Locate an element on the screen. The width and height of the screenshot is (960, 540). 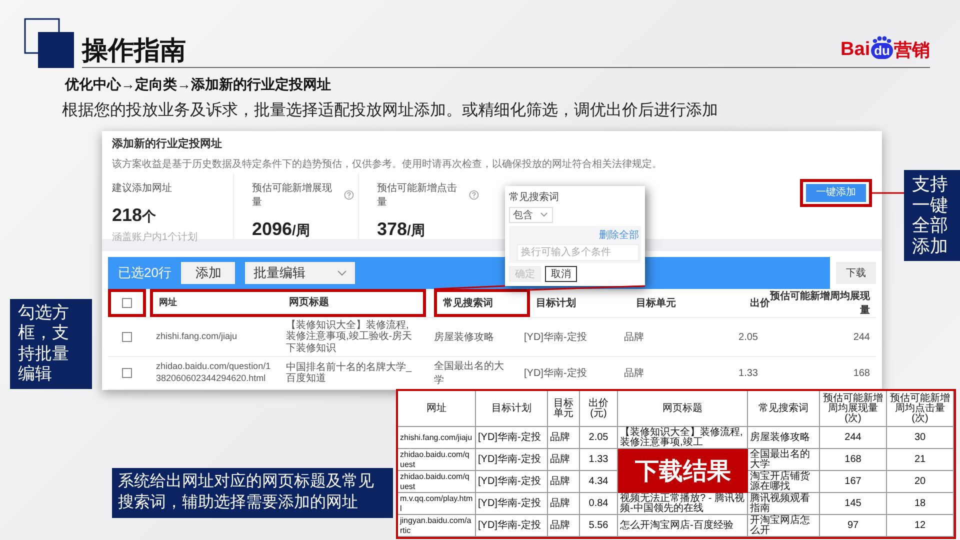
stat-label: 建议添加网址 is located at coordinates (142, 188).